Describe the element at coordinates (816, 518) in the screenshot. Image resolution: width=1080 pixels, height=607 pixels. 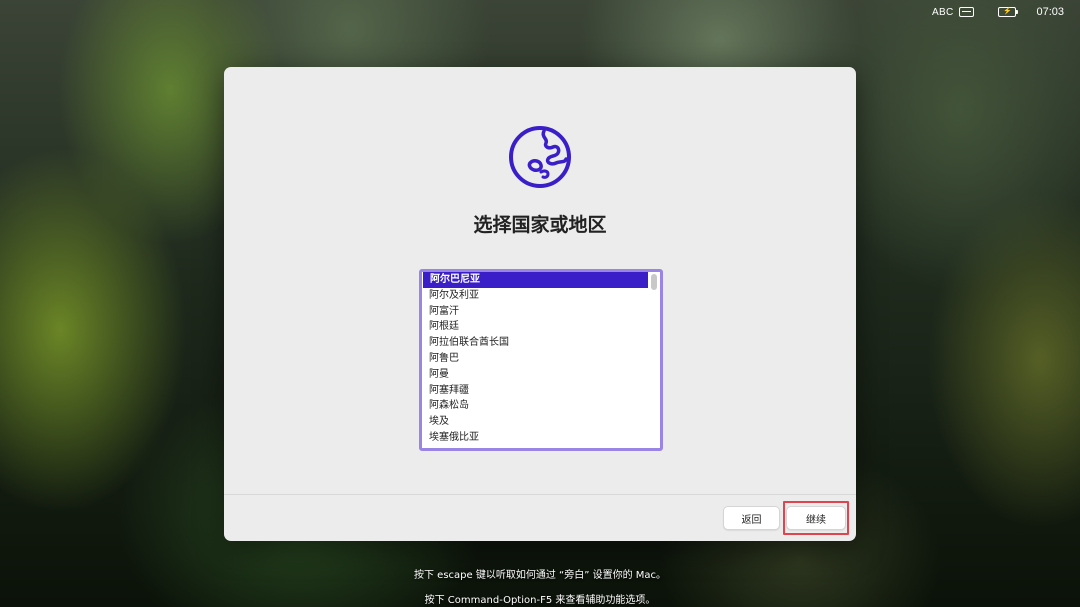
I see `continue-button: 继续` at that location.